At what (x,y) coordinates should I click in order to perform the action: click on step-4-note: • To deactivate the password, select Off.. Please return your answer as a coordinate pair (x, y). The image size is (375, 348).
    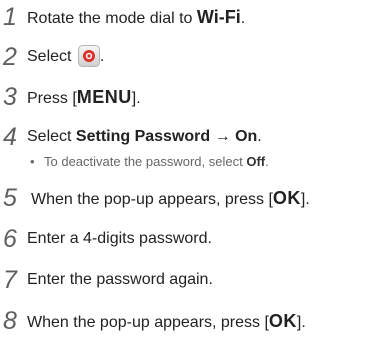
    Looking at the image, I should click on (149, 162).